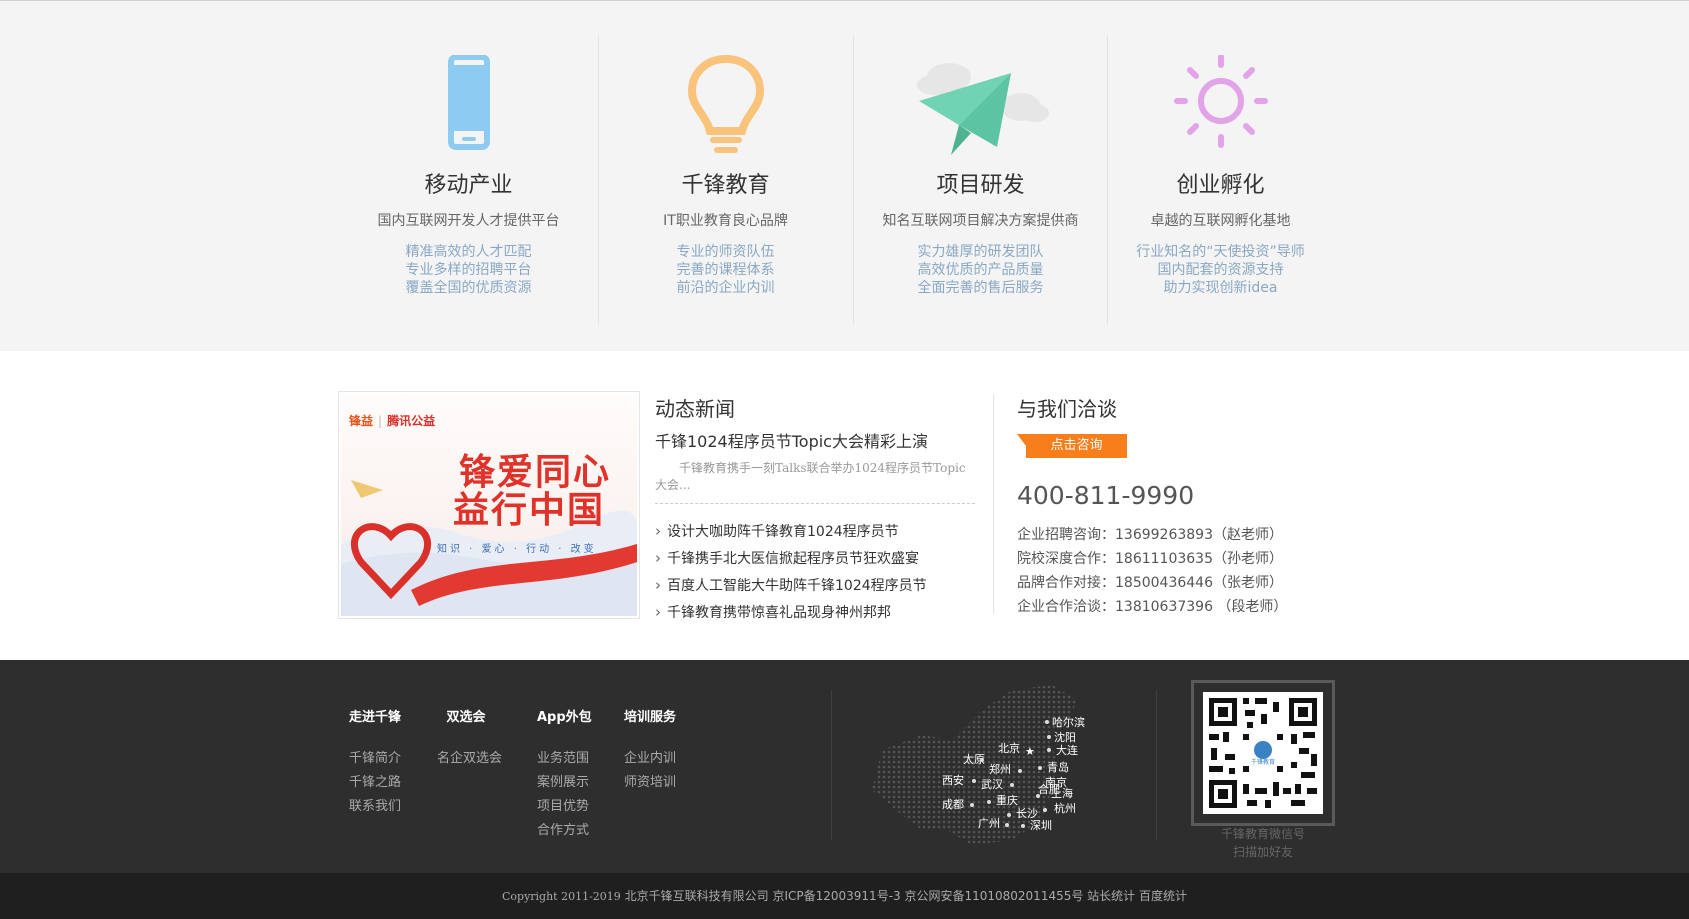 The width and height of the screenshot is (1689, 919). I want to click on footer-column-outsourcing: App外包 业务范围 案例展示 项目优势 合作方式, so click(564, 774).